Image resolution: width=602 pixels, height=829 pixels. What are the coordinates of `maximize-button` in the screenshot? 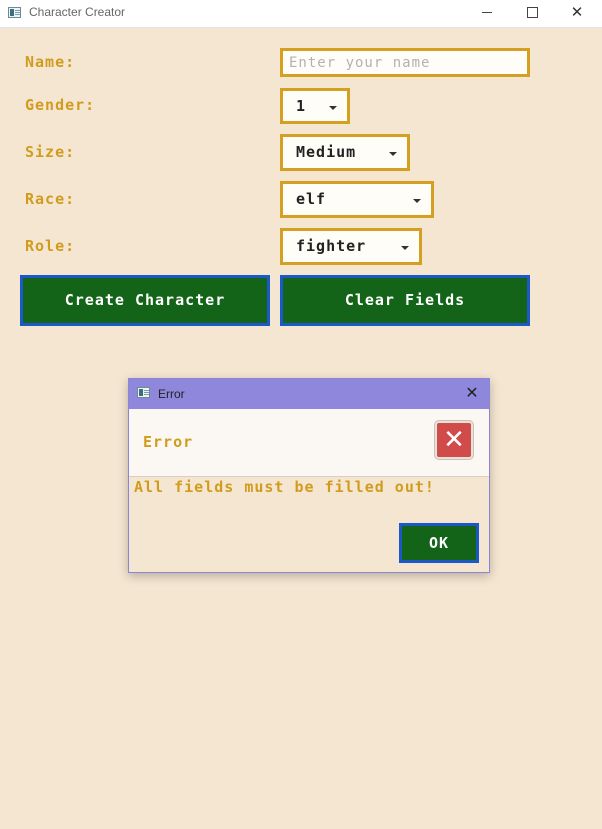 It's located at (532, 13).